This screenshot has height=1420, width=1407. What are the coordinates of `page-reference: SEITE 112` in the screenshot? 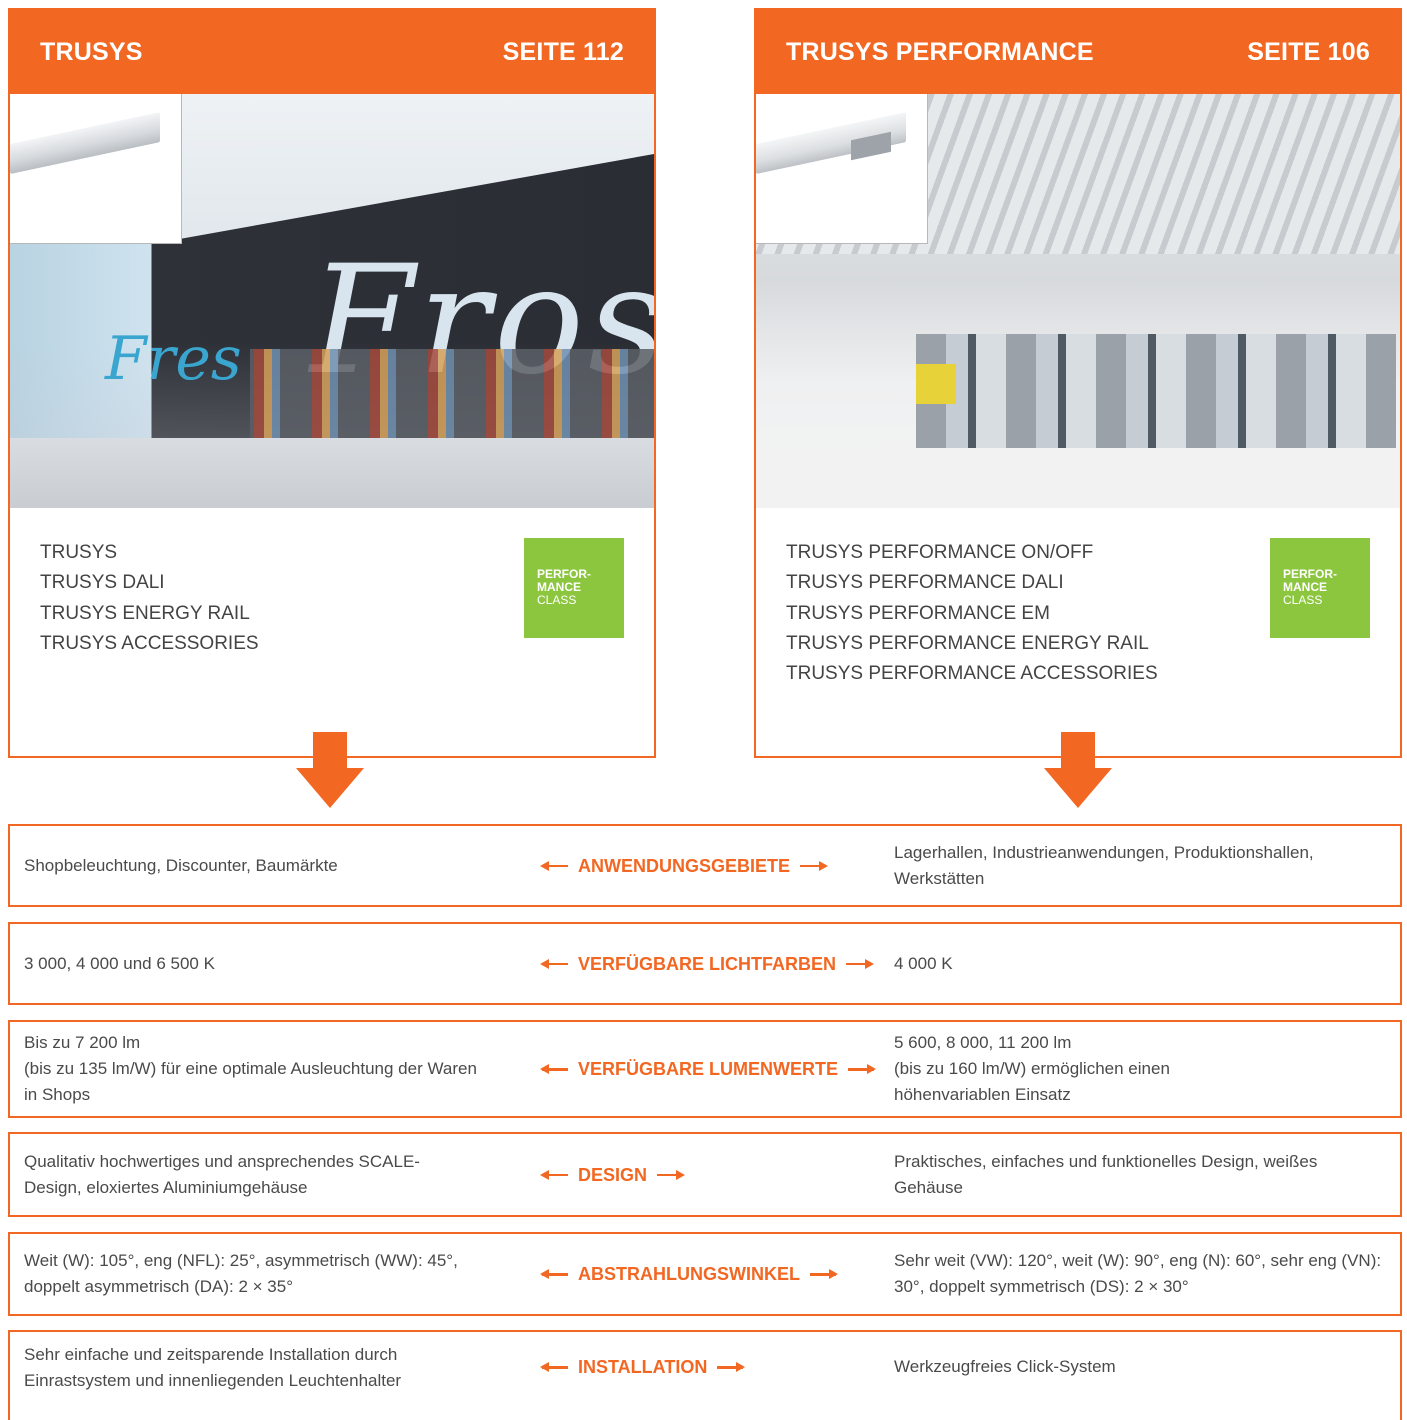 It's located at (563, 51).